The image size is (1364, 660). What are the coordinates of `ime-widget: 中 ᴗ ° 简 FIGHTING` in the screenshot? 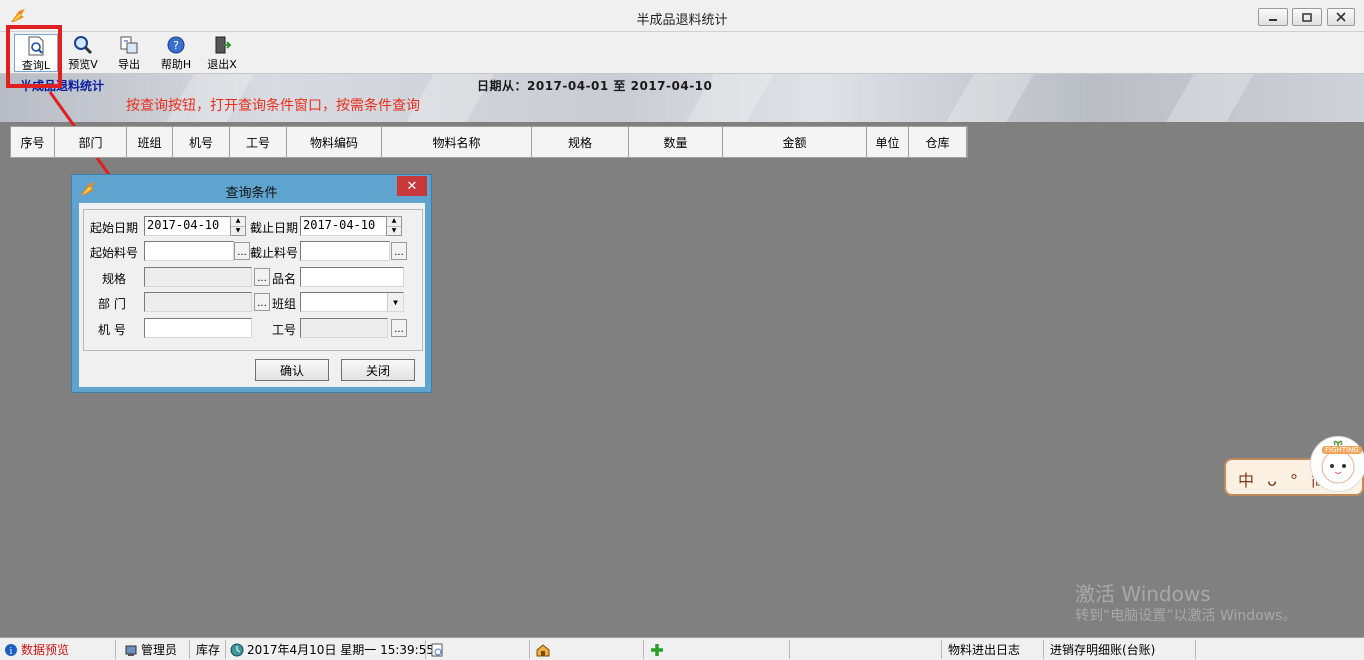 It's located at (1294, 466).